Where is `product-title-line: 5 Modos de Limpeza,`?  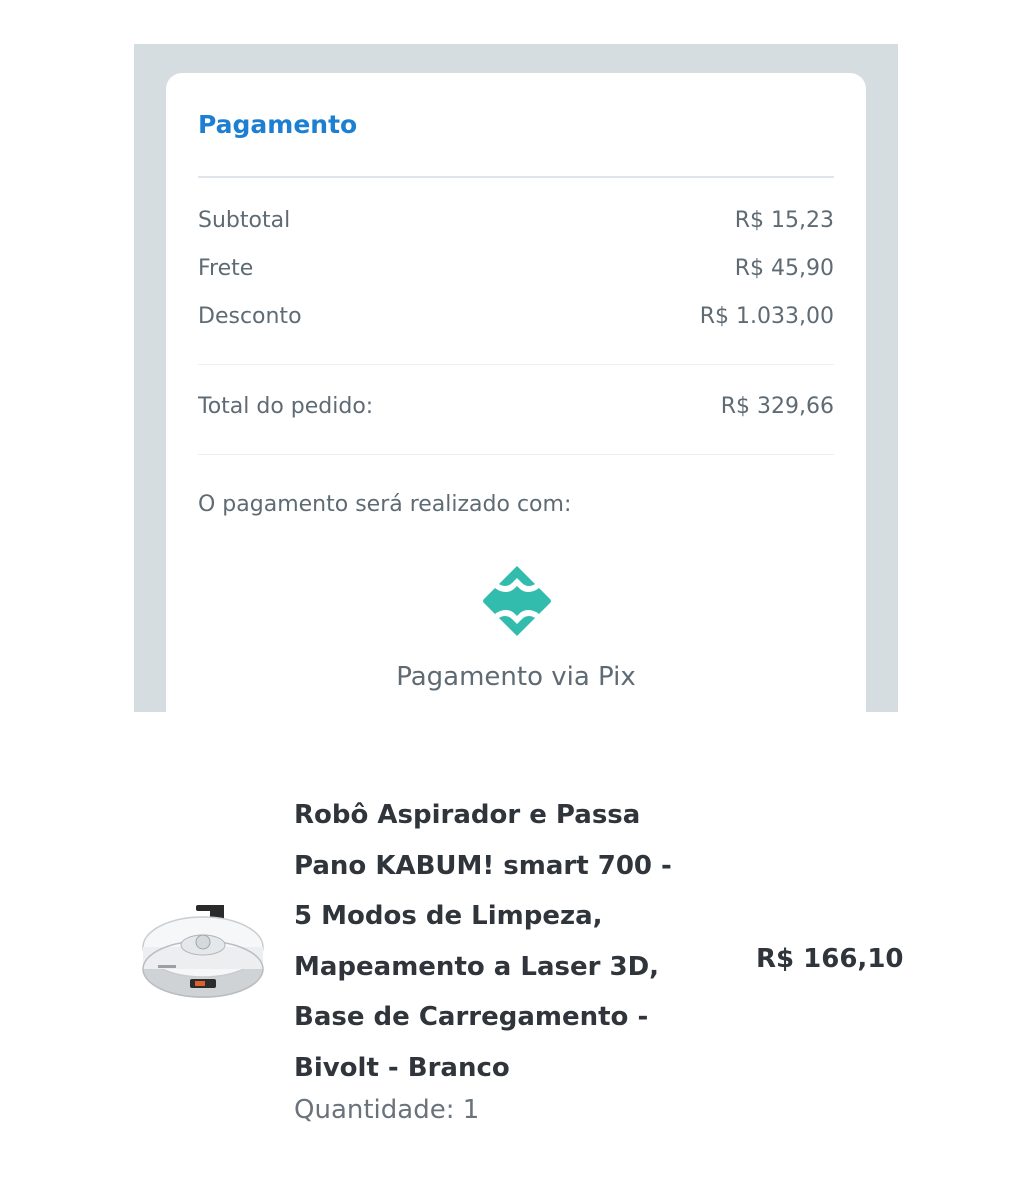 product-title-line: 5 Modos de Limpeza, is located at coordinates (448, 916).